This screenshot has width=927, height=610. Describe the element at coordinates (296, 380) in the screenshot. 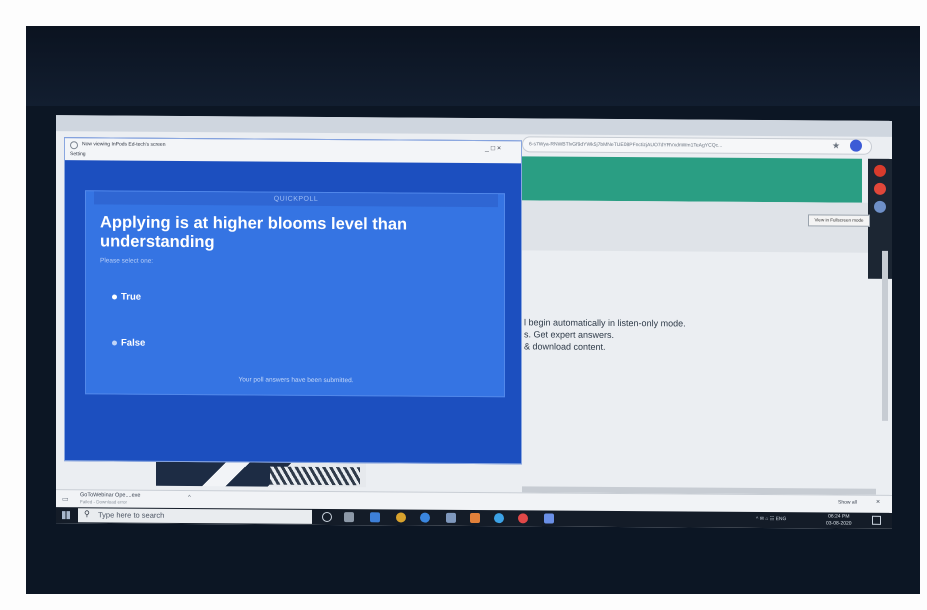

I see `poll-submitted-message: Your poll answers have been submitted.` at that location.